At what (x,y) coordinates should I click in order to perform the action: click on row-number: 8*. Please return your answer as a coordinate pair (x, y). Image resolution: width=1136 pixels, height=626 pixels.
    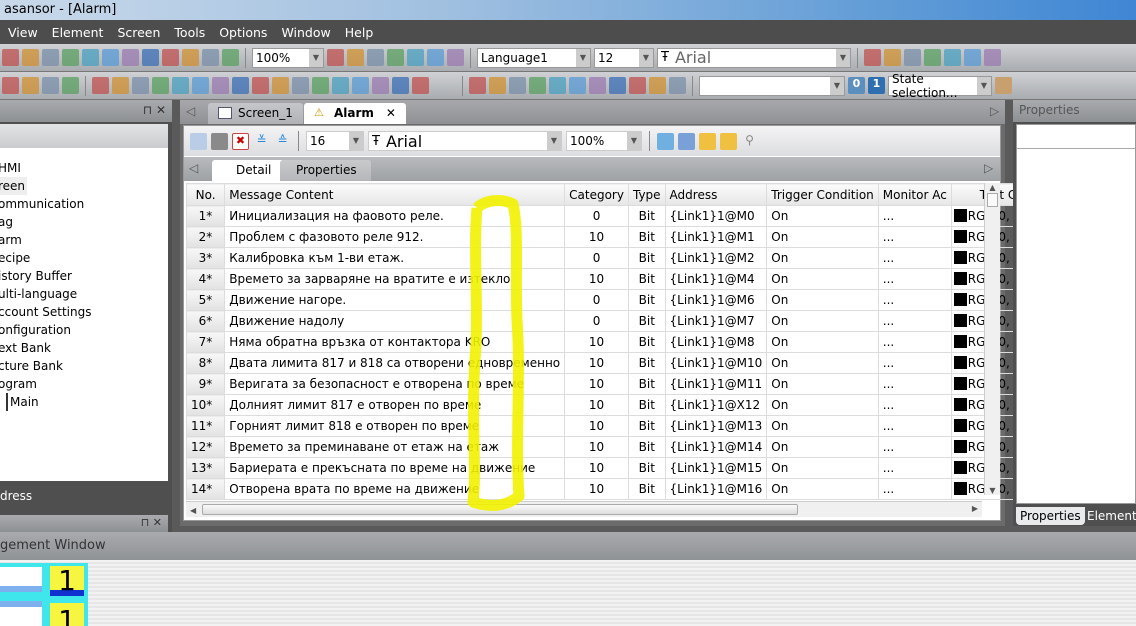
    Looking at the image, I should click on (205, 363).